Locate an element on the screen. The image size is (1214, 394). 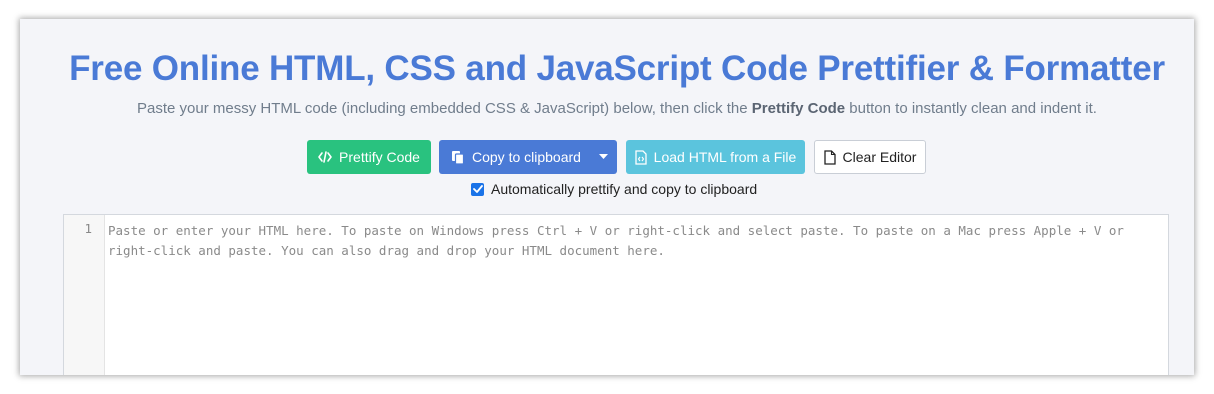
load-html-file-button: Load HTML from a File is located at coordinates (715, 157).